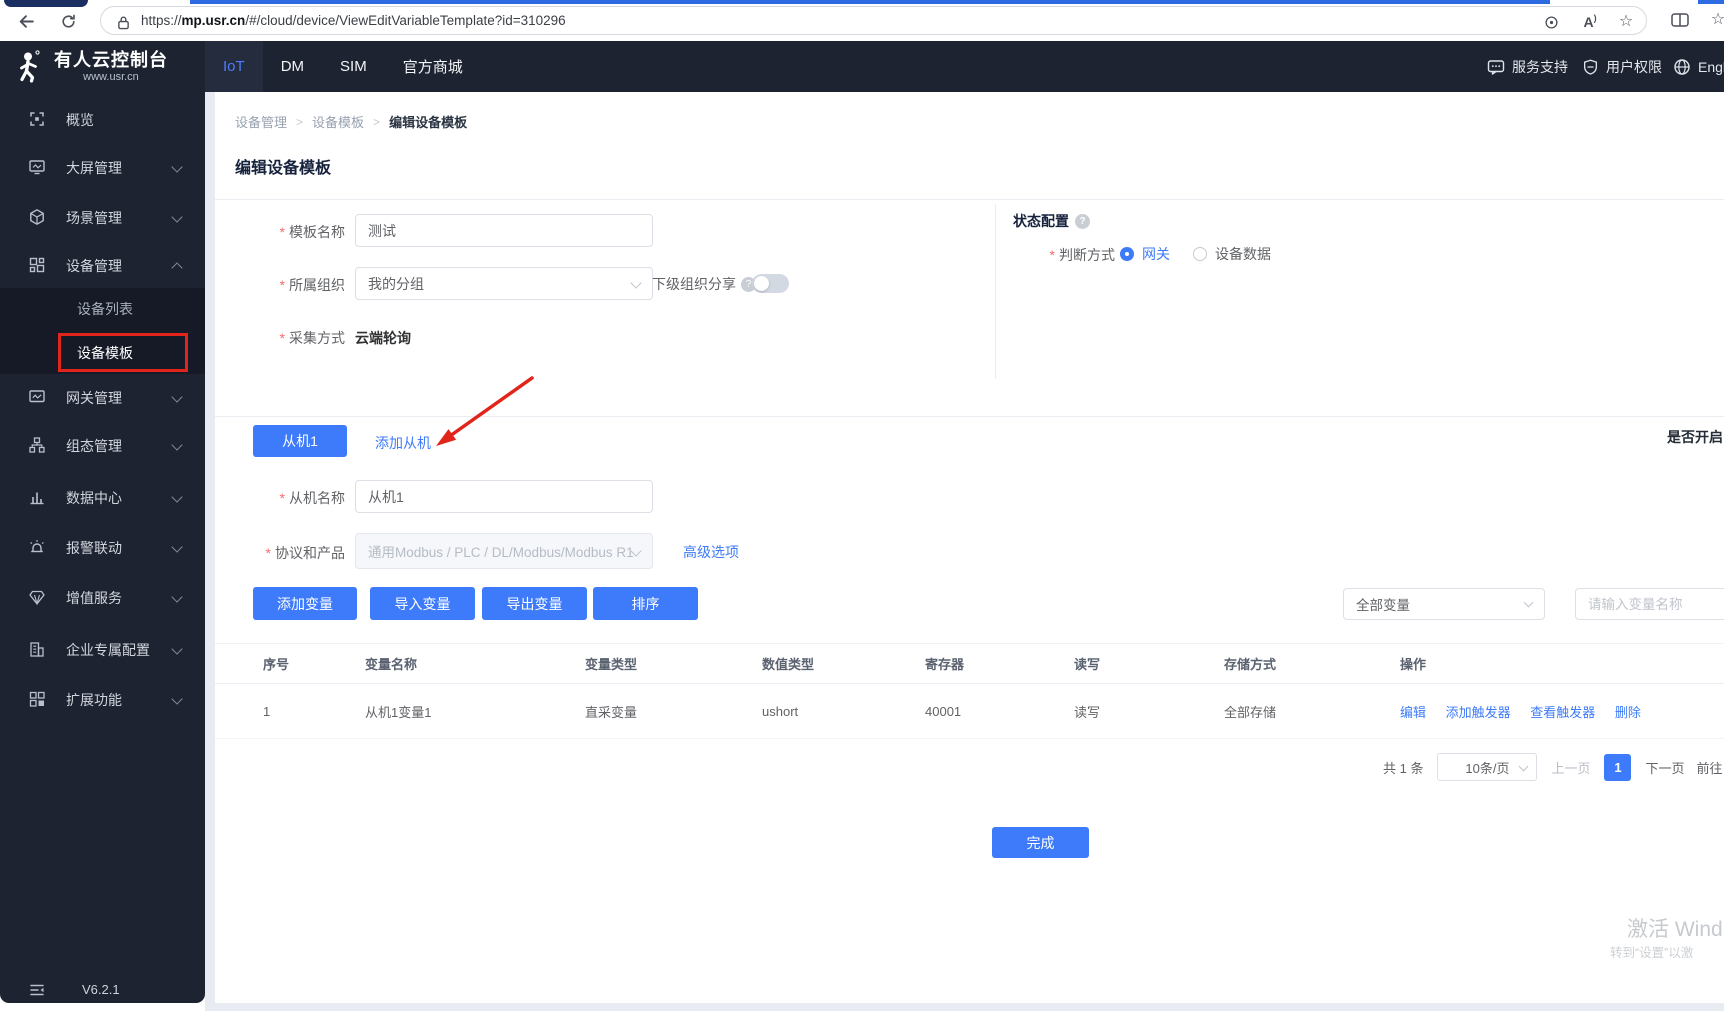 The image size is (1724, 1011). I want to click on template-name-input: 测试, so click(504, 230).